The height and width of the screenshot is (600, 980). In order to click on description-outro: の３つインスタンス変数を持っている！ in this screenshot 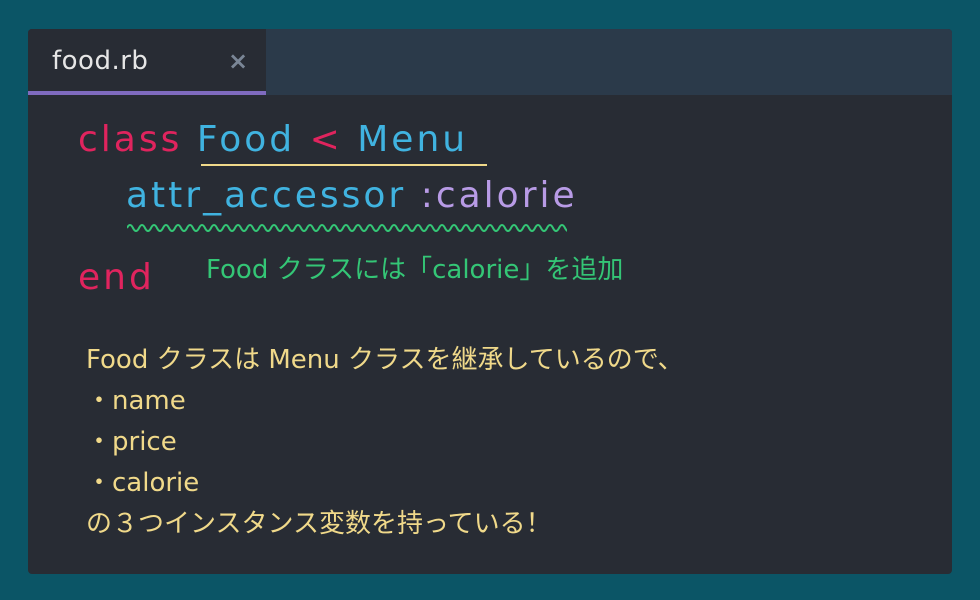, I will do `click(319, 524)`.